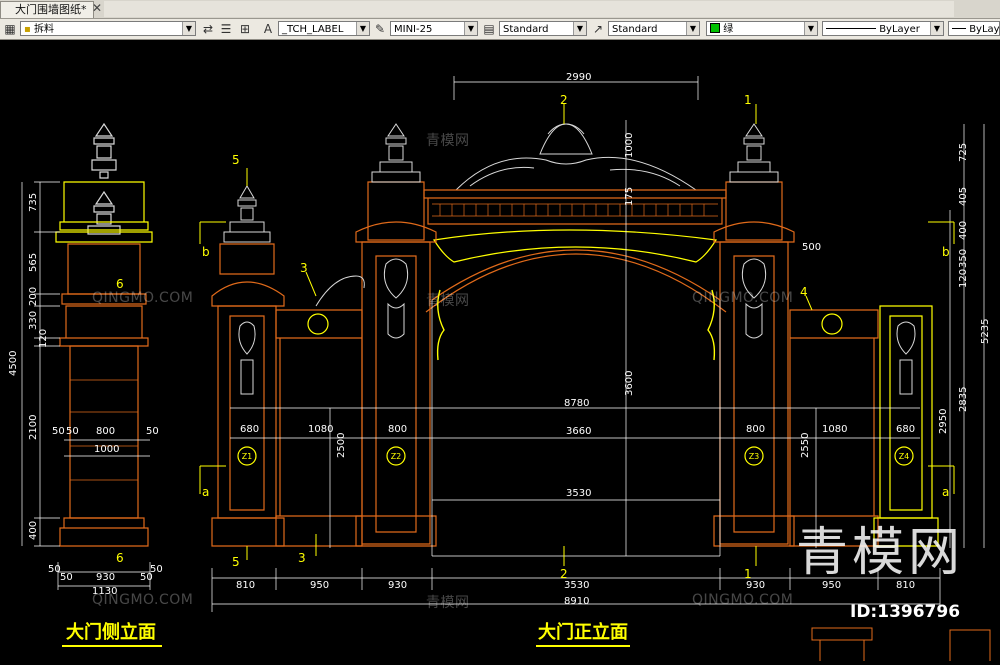 This screenshot has height=665, width=1000. I want to click on dim-350: 350, so click(963, 258).